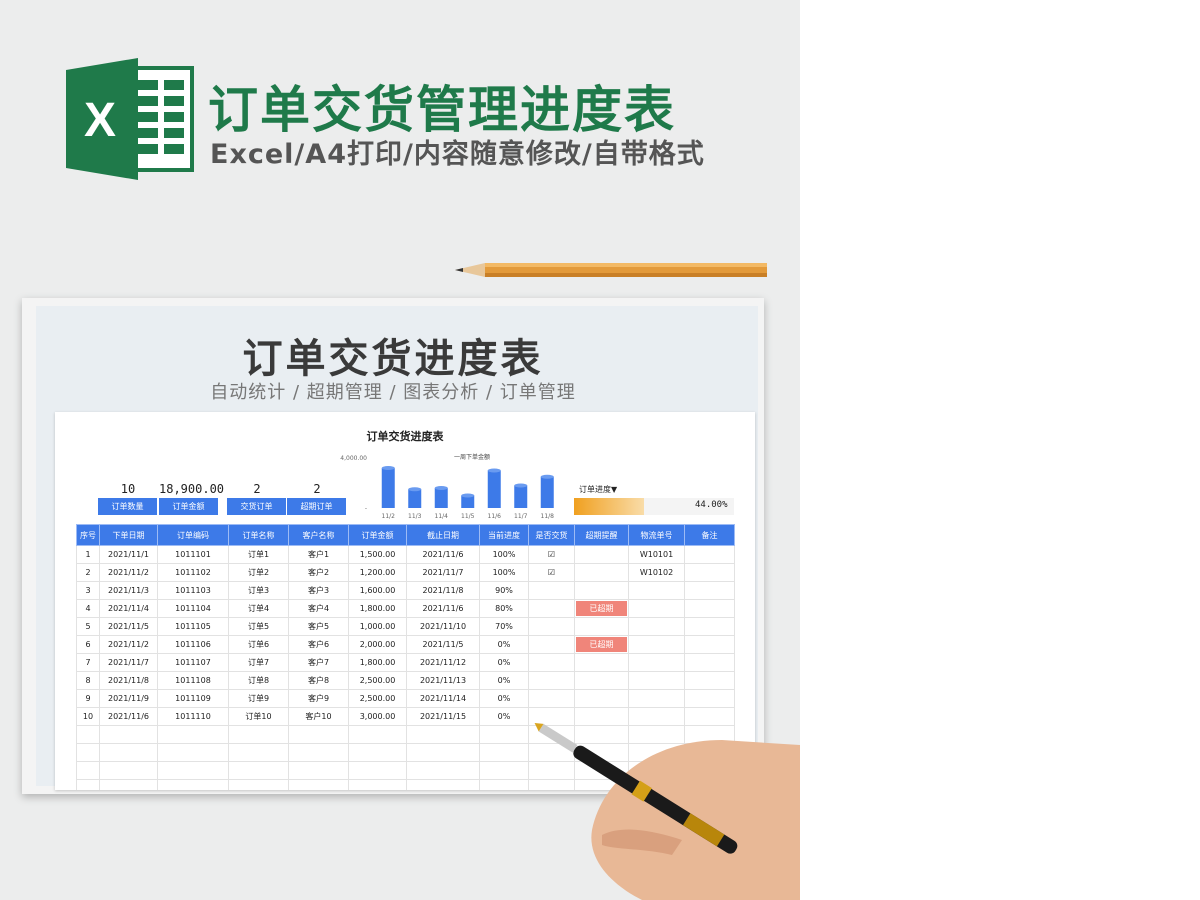 Image resolution: width=1200 pixels, height=900 pixels. What do you see at coordinates (128, 662) in the screenshot?
I see `table-cell: 2021/11/7` at bounding box center [128, 662].